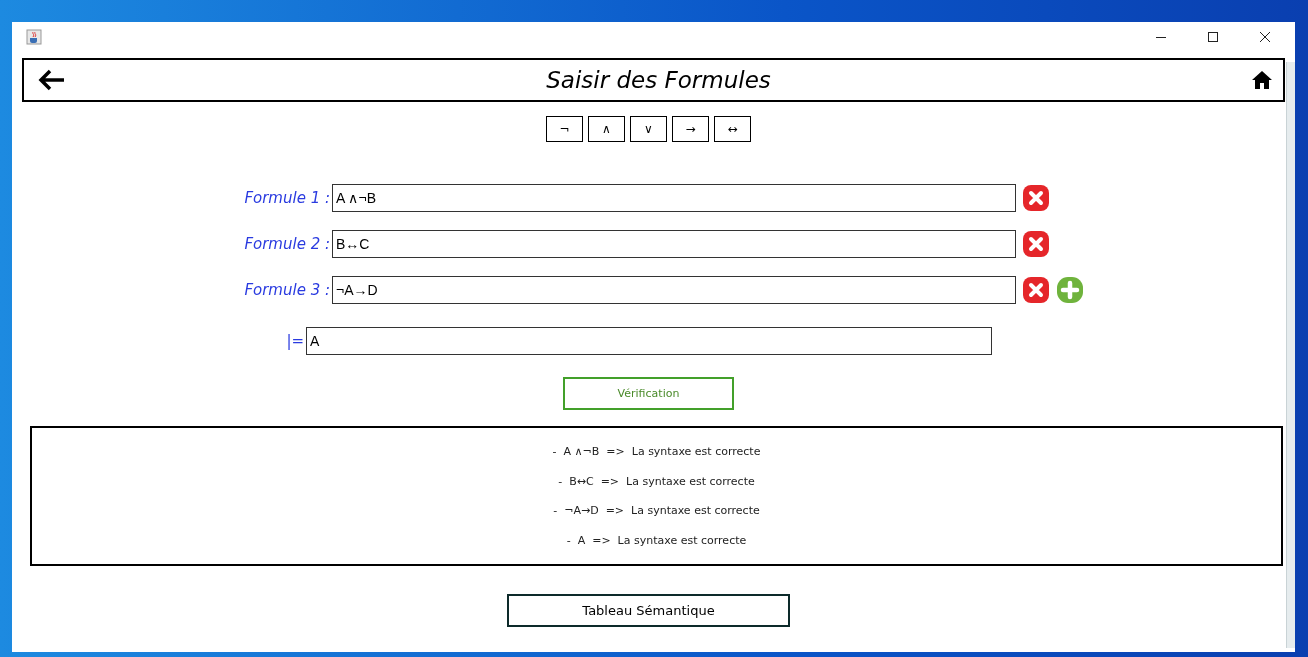  I want to click on java-cup-icon, so click(34, 37).